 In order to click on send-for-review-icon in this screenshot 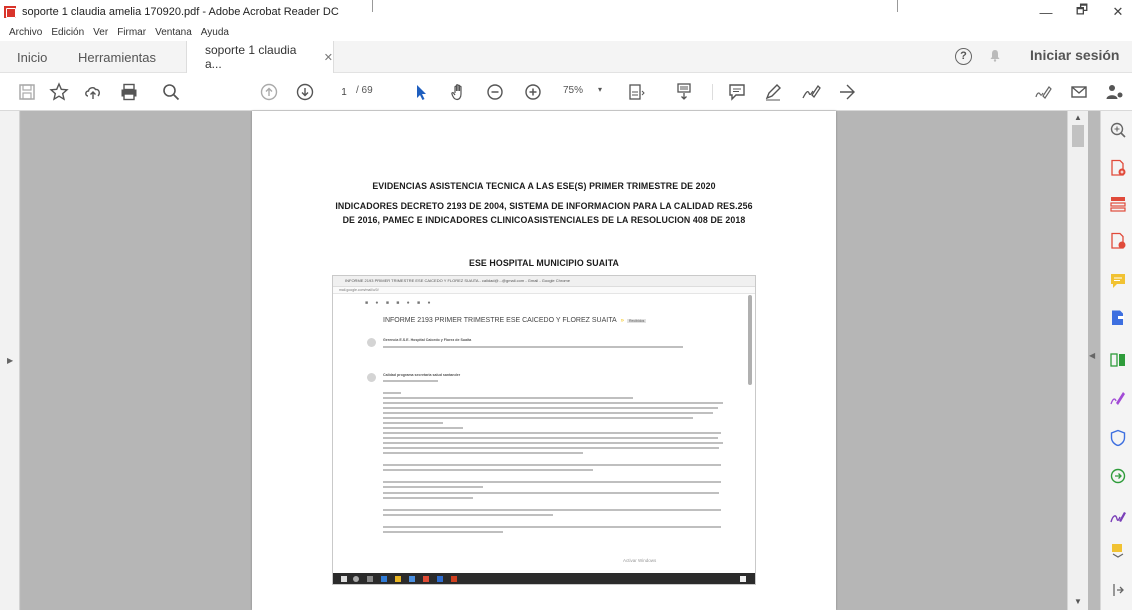, I will do `click(1118, 476)`.